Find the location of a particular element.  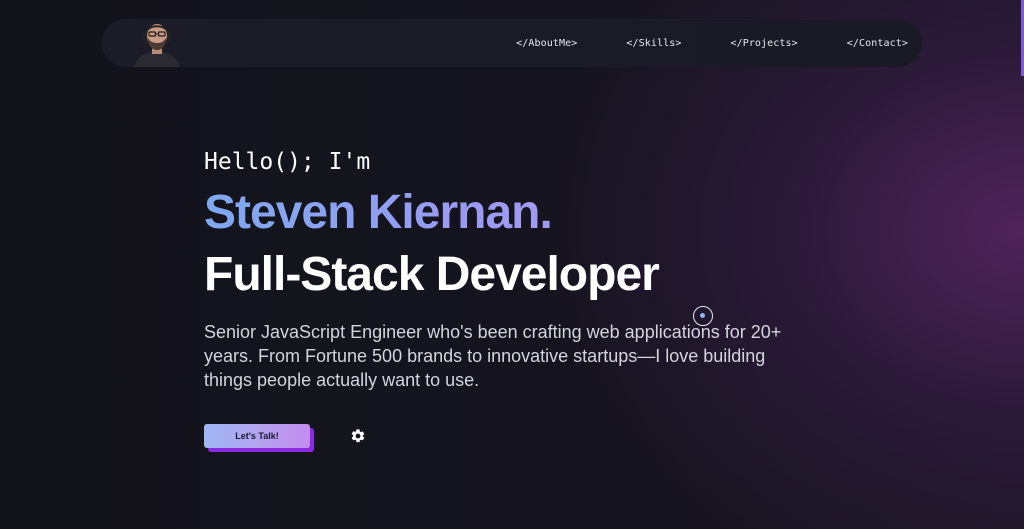

cursor-dot is located at coordinates (702, 315).